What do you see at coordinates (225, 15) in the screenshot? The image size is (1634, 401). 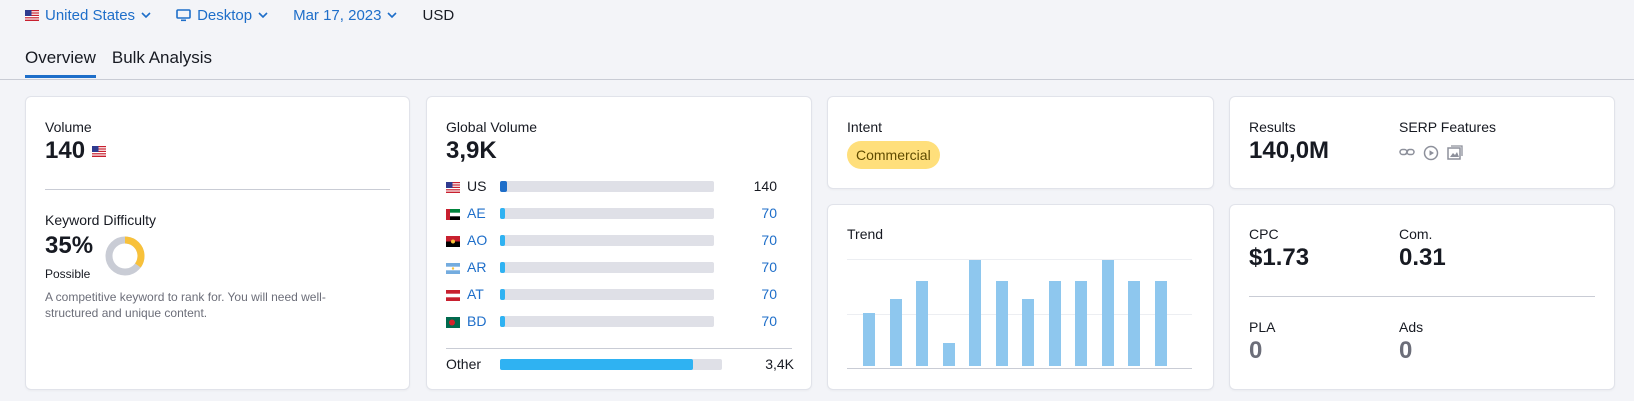 I see `device-filter-label: Desktop` at bounding box center [225, 15].